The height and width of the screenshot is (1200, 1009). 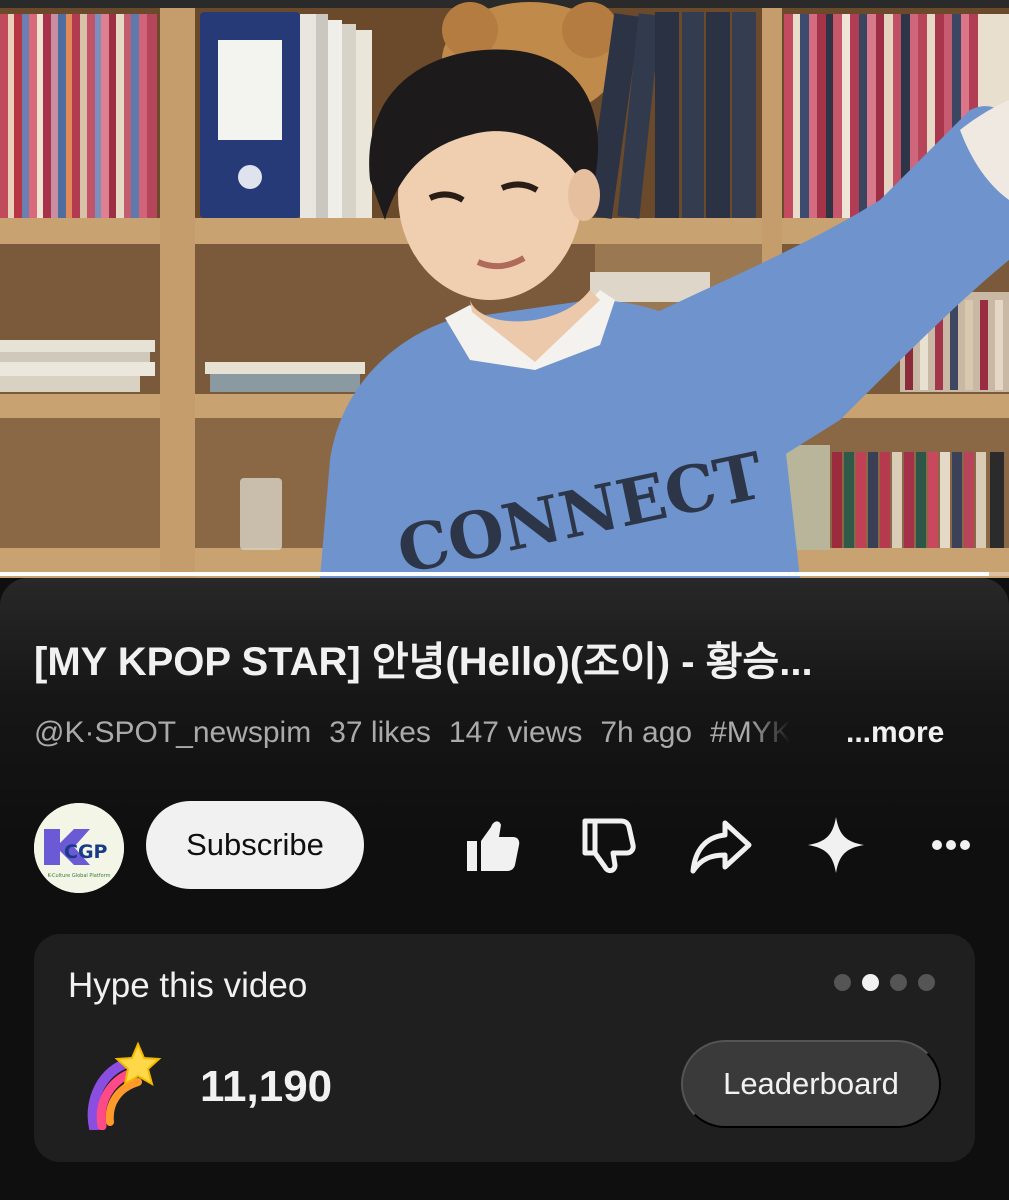 I want to click on channel-handle: @K·SPOT_newspim, so click(x=172, y=733).